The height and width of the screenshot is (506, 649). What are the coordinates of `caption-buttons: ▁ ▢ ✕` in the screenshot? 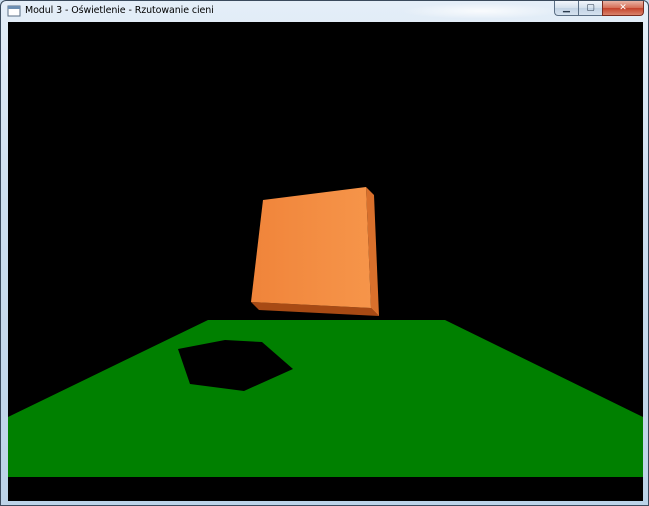 It's located at (599, 9).